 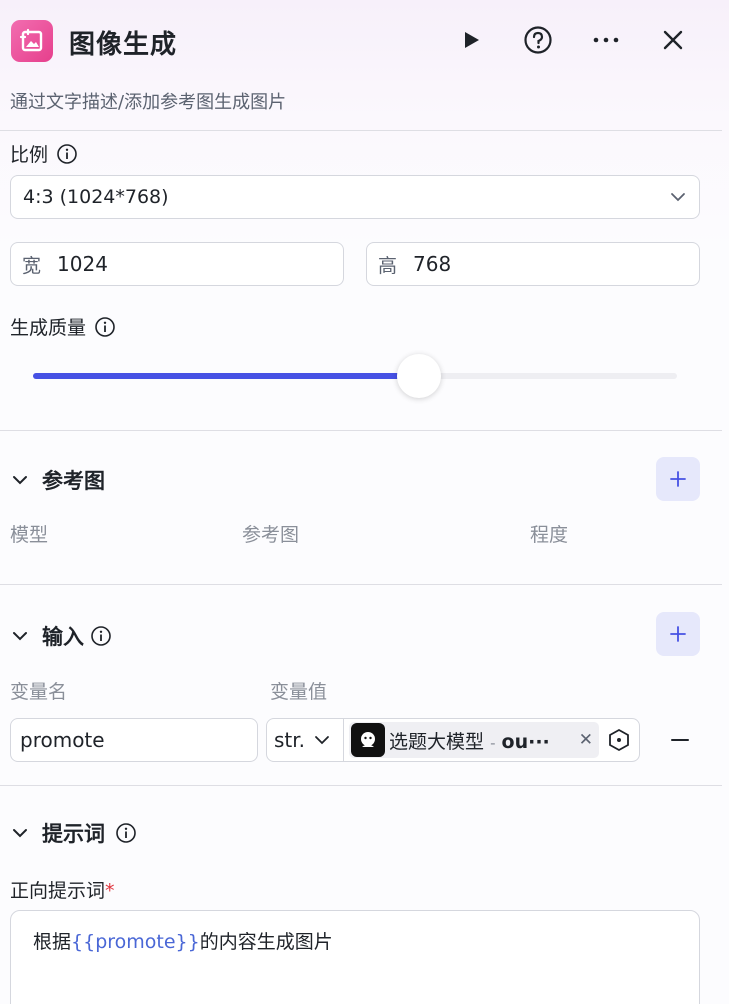 What do you see at coordinates (355, 957) in the screenshot?
I see `positive-prompt-editor: 根据{{promote}}的内容生成图片` at bounding box center [355, 957].